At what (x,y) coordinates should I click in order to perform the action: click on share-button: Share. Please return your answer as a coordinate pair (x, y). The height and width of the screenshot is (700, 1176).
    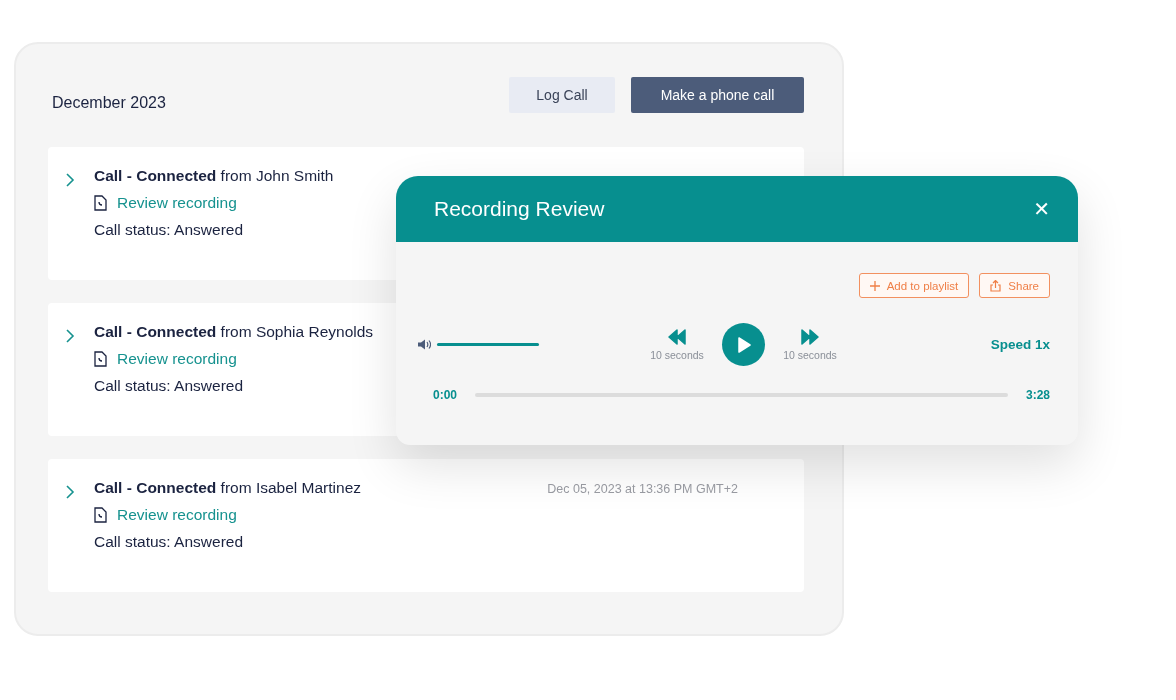
    Looking at the image, I should click on (1014, 285).